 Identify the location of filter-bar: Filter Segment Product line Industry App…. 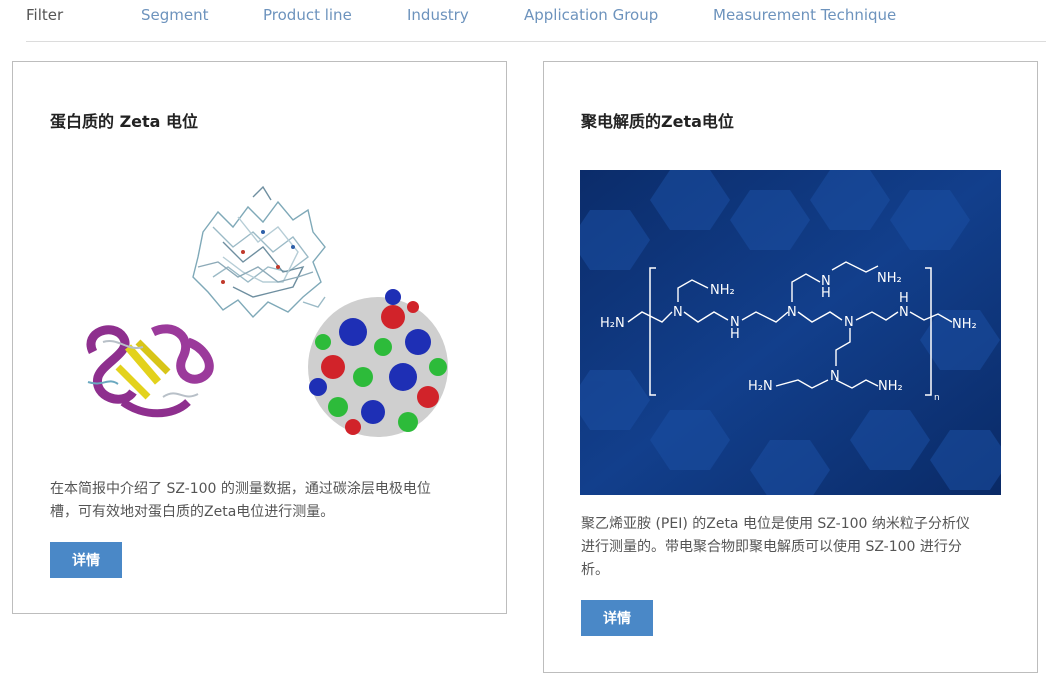
(536, 21).